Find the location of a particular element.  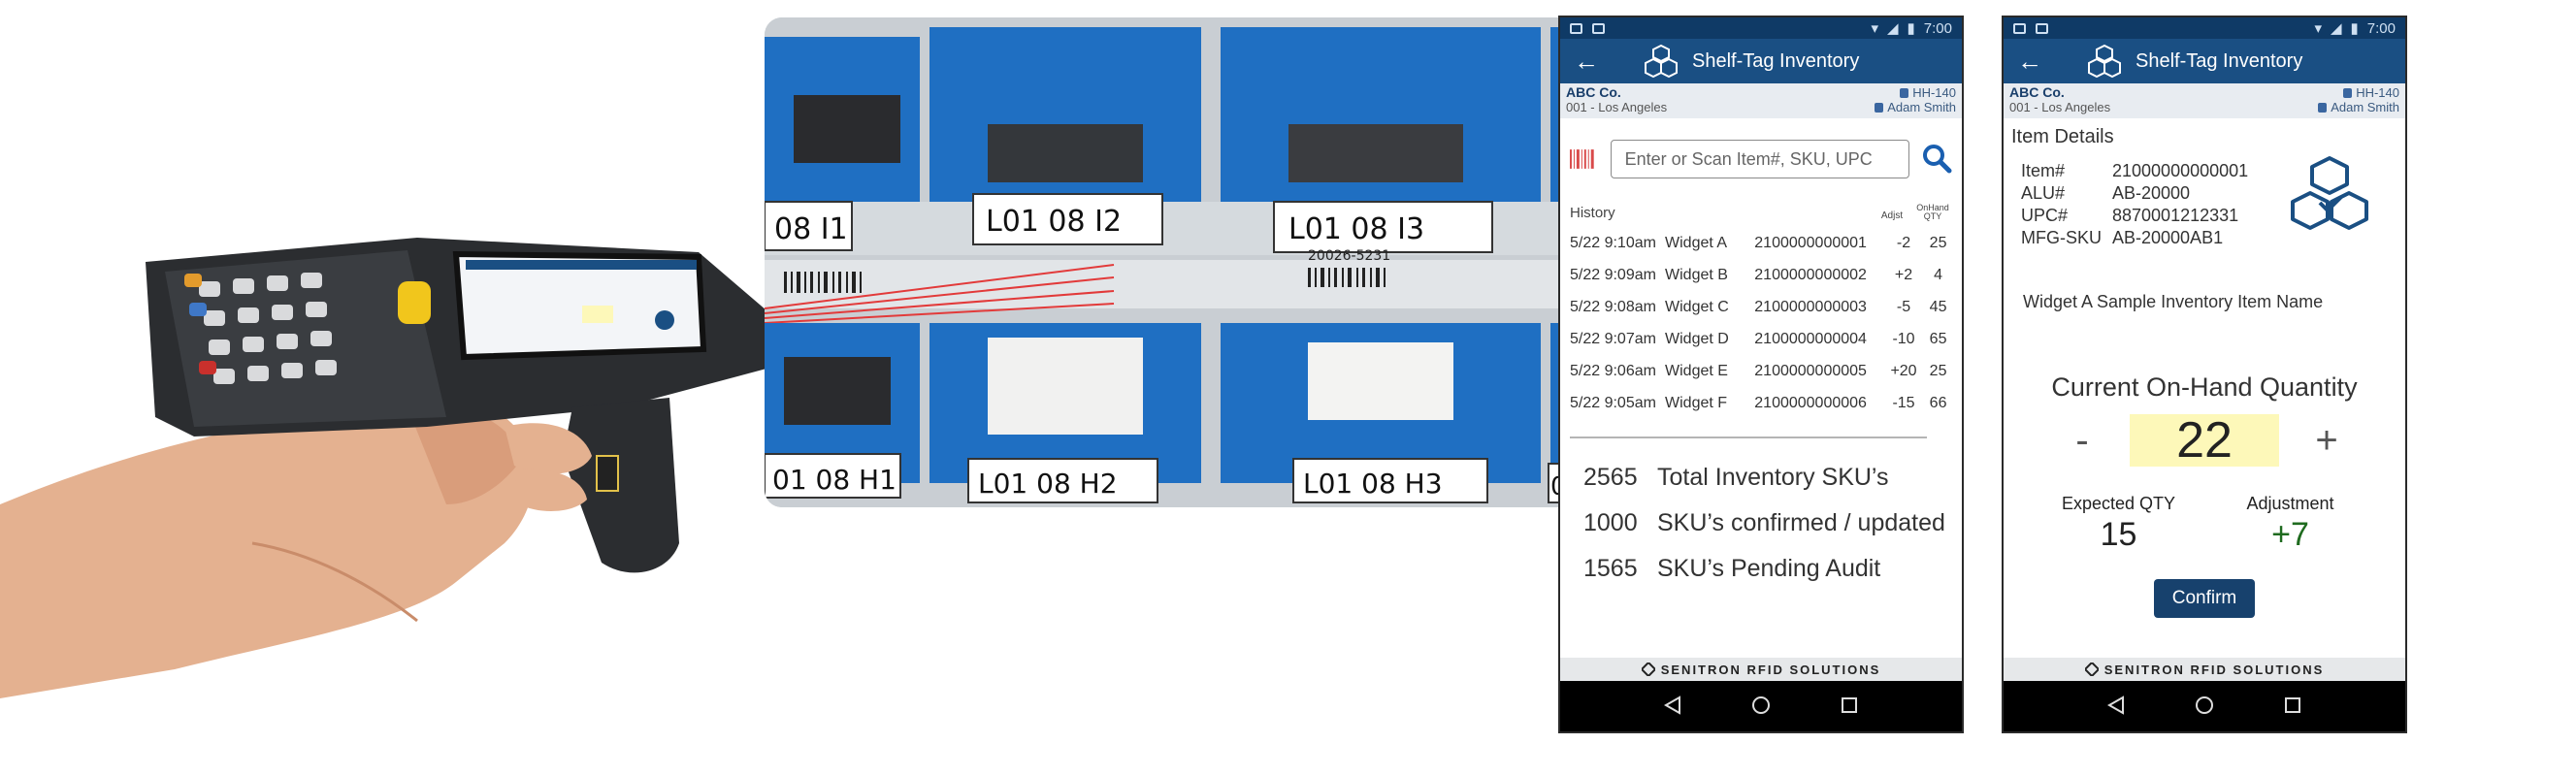

column-onhand-line2: QTY is located at coordinates (1932, 216).